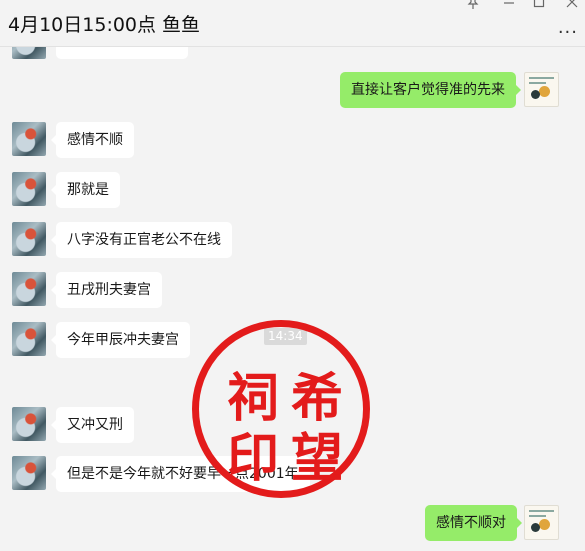 This screenshot has height=551, width=585. I want to click on pin-icon, so click(473, 6).